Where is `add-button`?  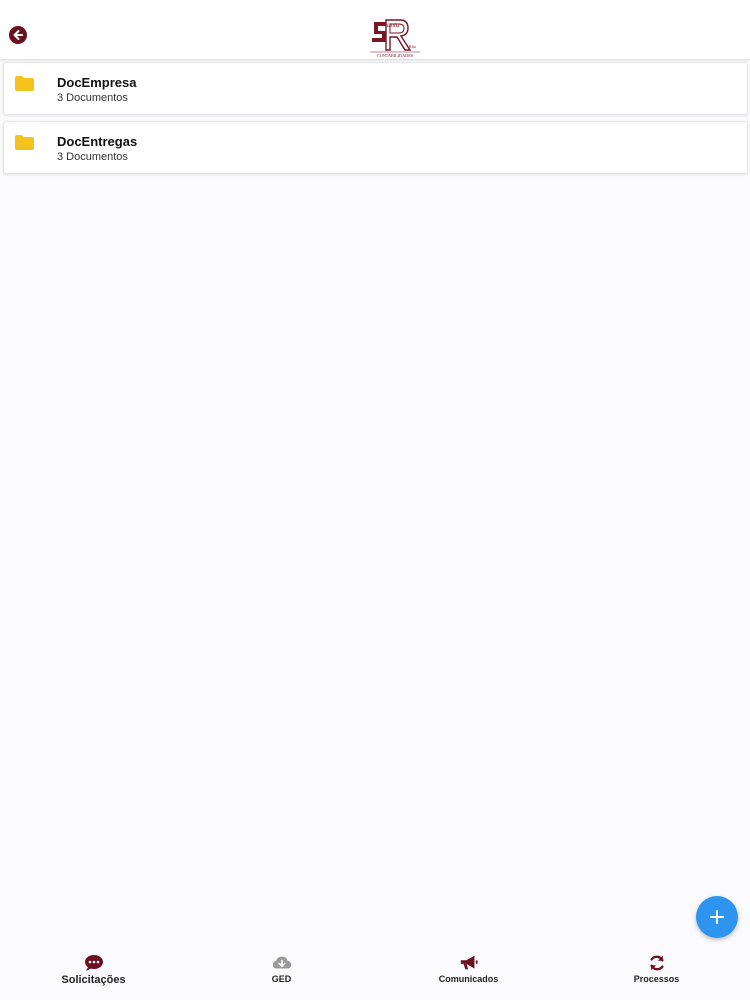
add-button is located at coordinates (717, 917).